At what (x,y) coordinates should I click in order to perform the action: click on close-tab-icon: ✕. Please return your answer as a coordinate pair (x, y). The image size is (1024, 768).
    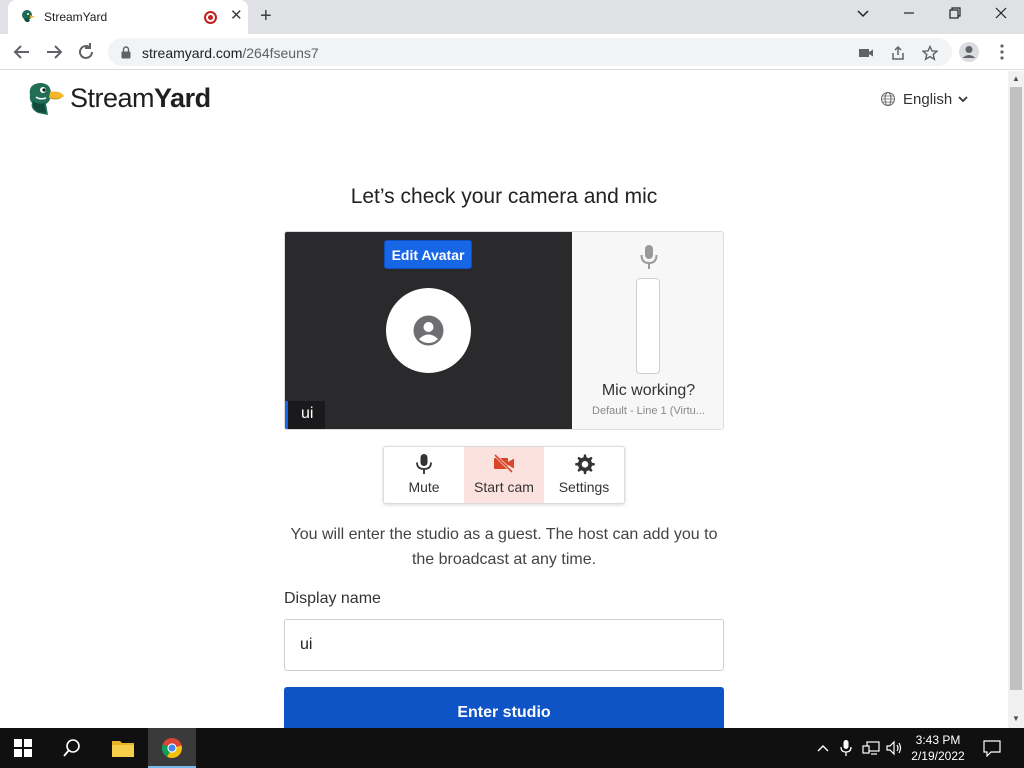
    Looking at the image, I should click on (236, 16).